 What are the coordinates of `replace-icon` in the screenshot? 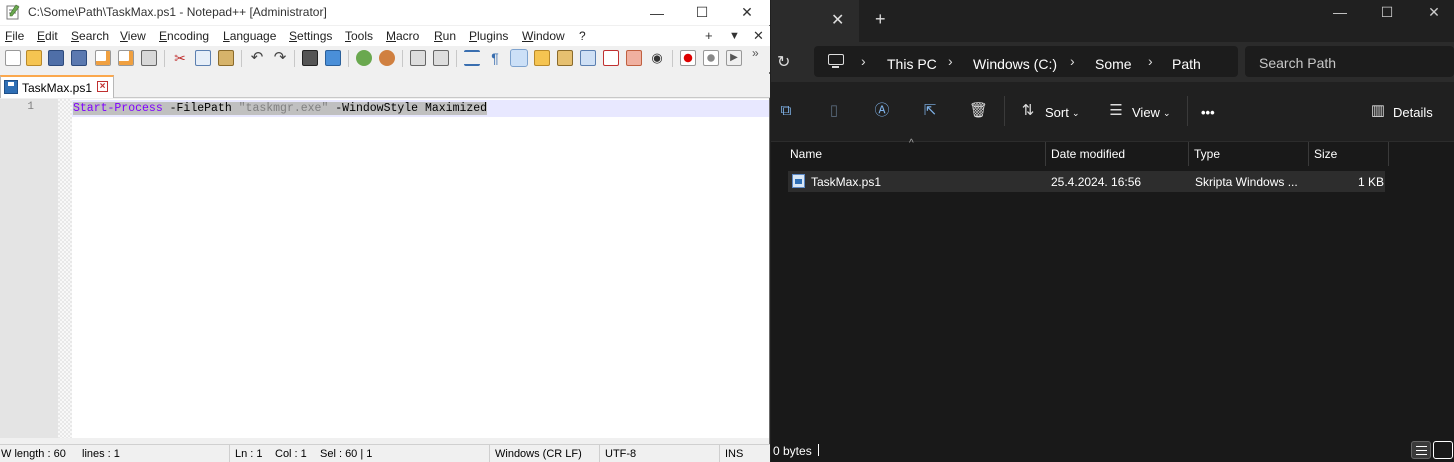 It's located at (333, 58).